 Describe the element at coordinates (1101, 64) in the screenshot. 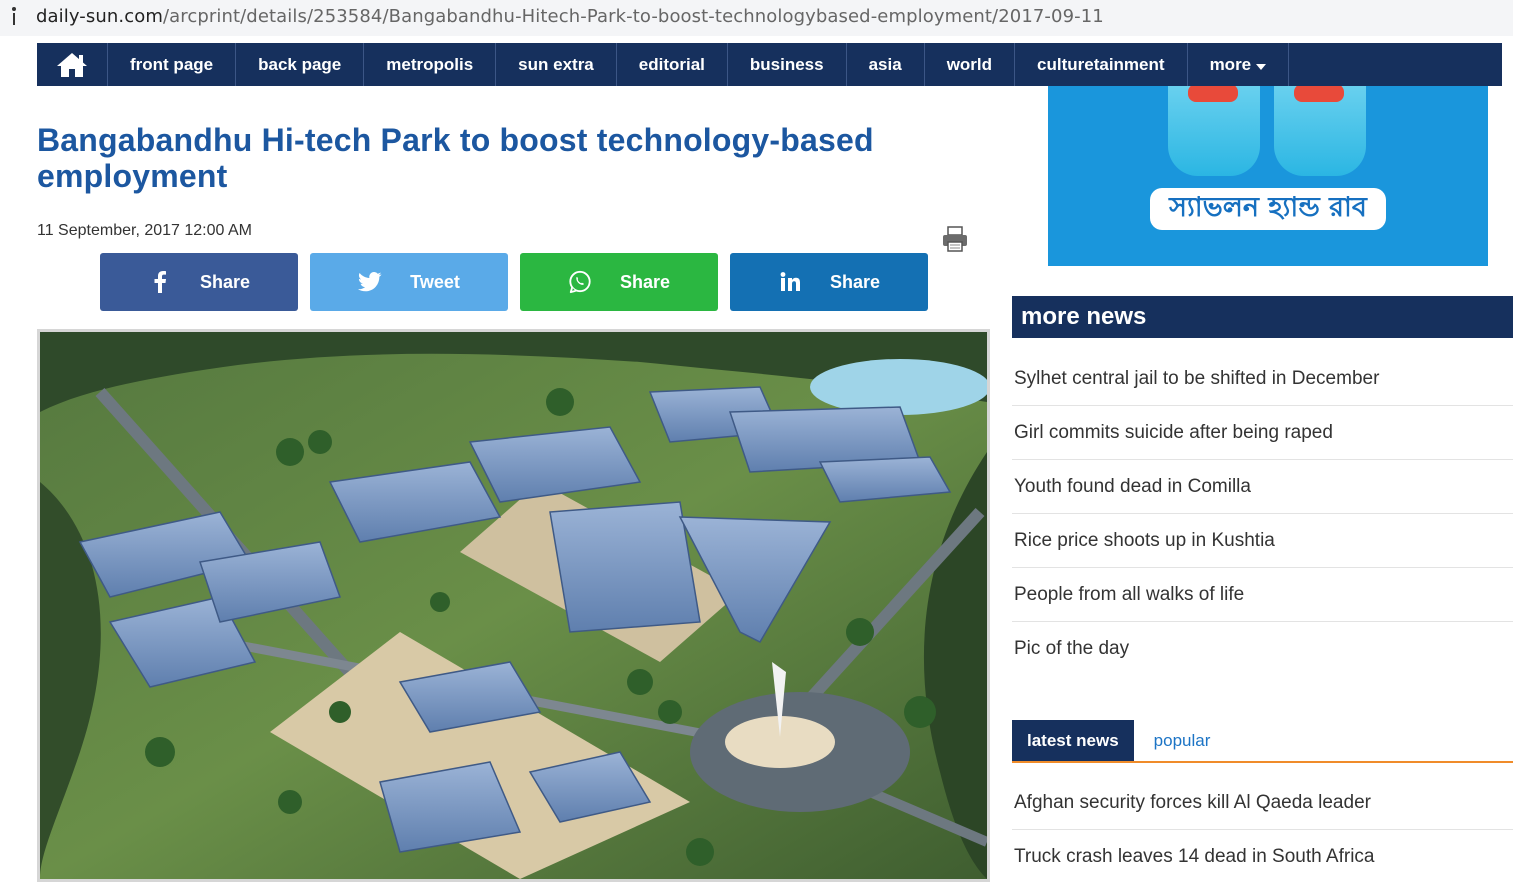

I see `nav-culturetainment: culturetainment` at that location.